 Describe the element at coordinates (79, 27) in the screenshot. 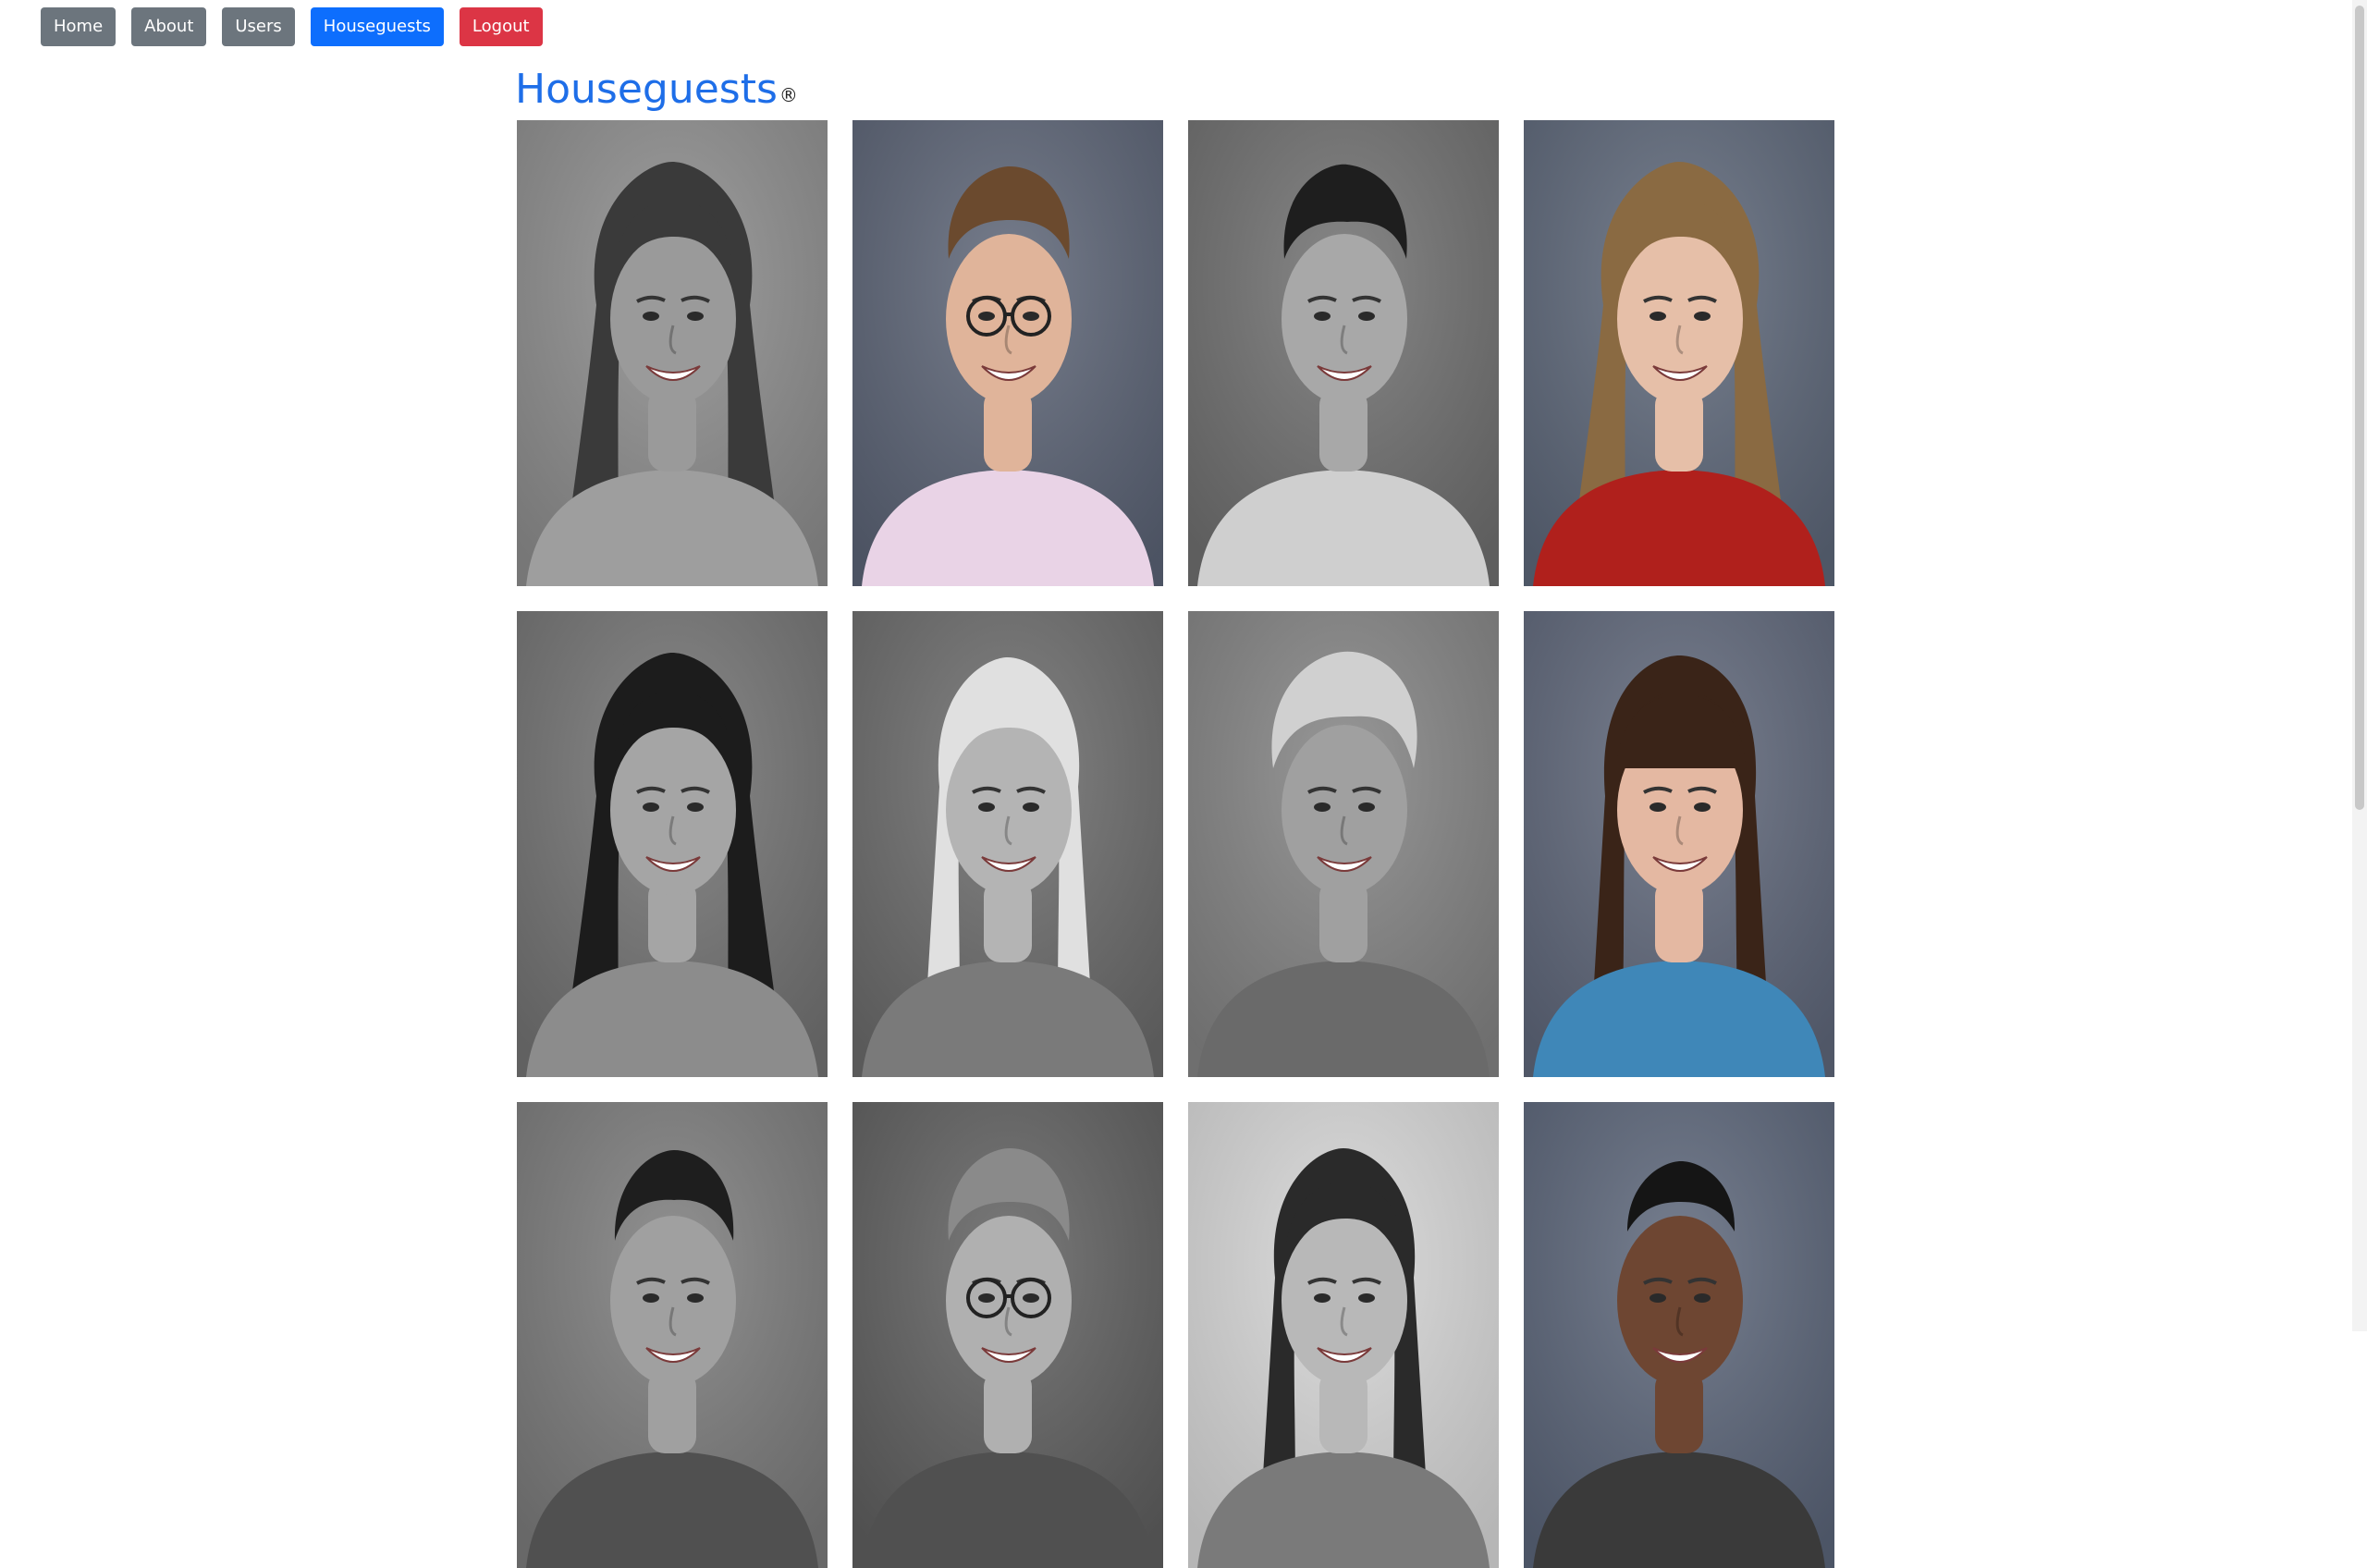

I see `nav-home-button: Home` at that location.